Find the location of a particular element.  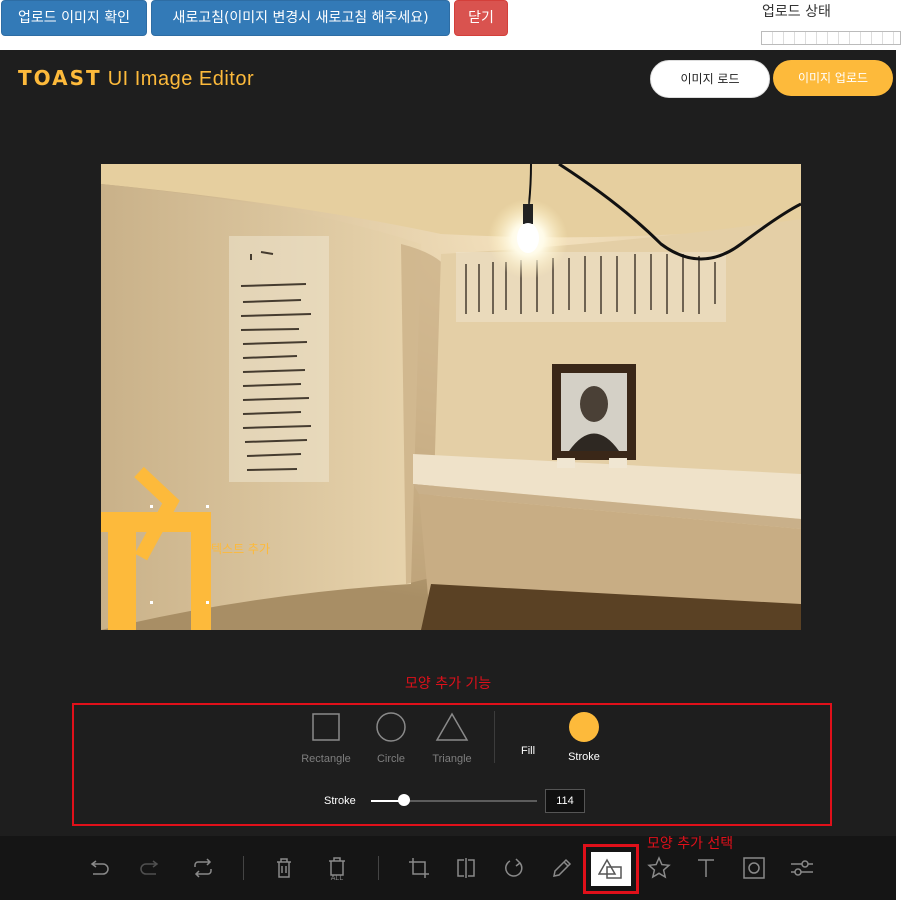

delete-all-icon: ALL is located at coordinates (337, 869).